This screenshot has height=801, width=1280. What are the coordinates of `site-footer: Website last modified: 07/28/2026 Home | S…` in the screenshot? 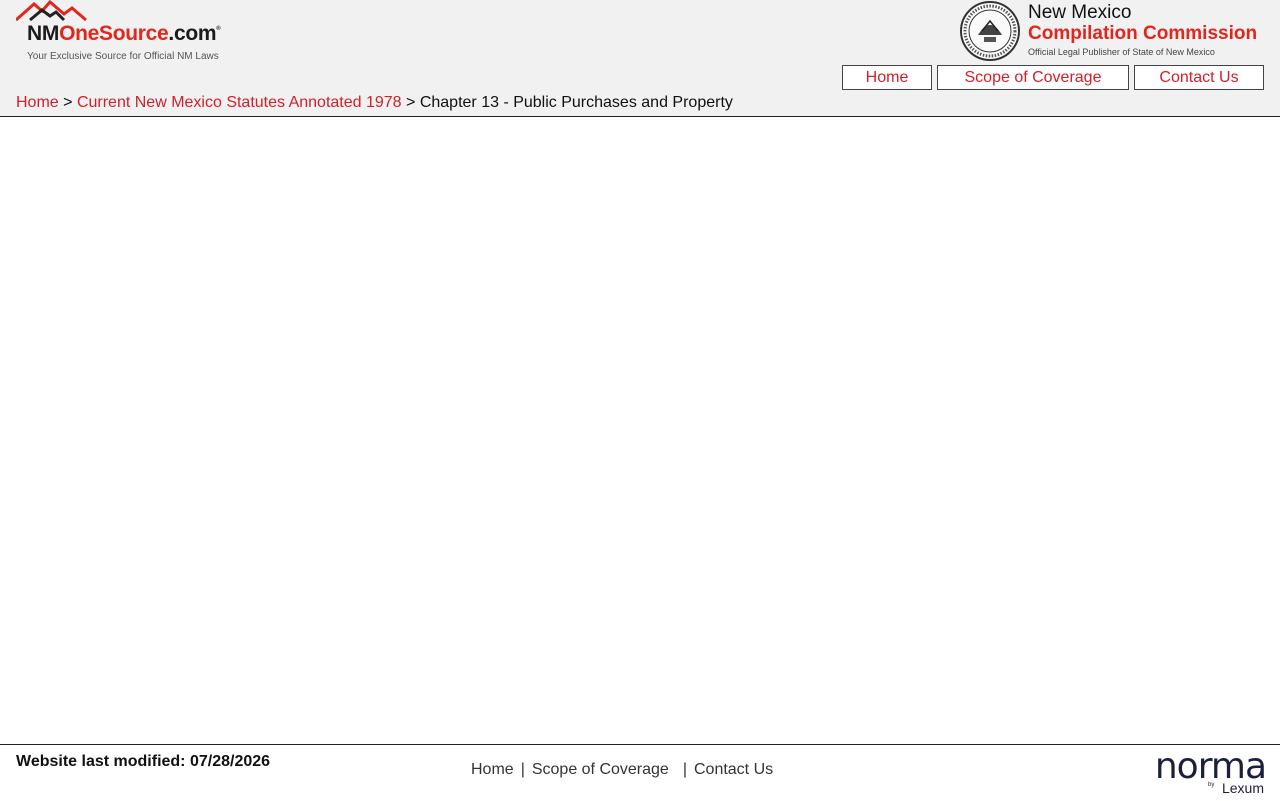 It's located at (640, 772).